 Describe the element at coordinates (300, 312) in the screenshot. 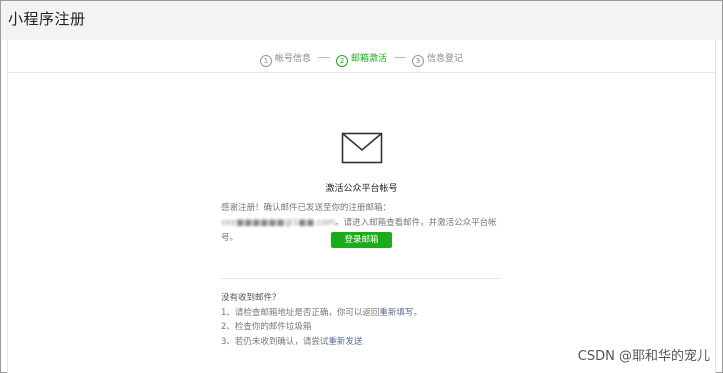

I see `help-item-text: 1、请检查邮箱地址是否正确，你可以返回` at that location.